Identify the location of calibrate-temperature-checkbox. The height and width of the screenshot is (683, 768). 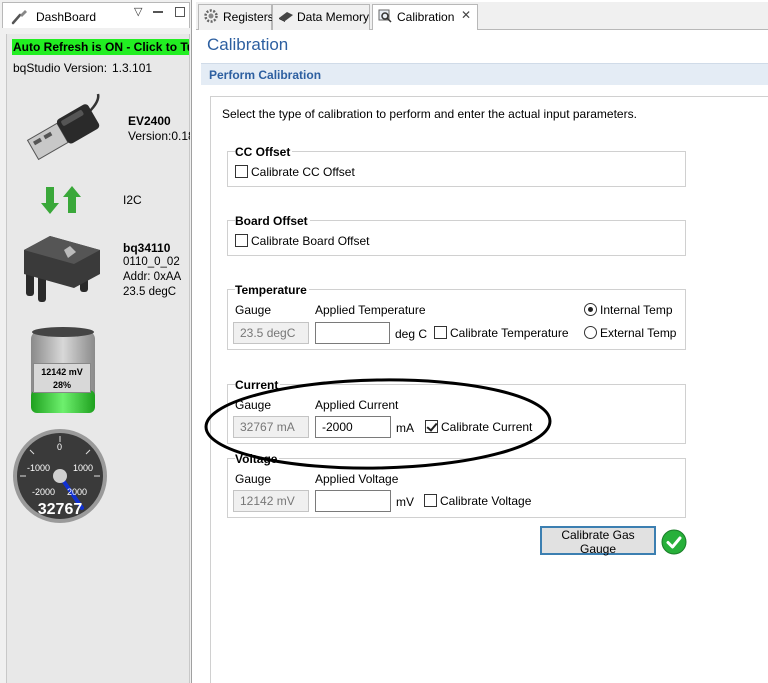
(440, 332).